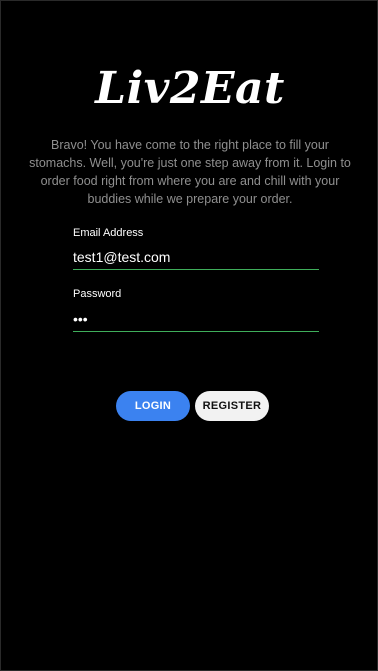 This screenshot has height=671, width=378. What do you see at coordinates (196, 257) in the screenshot?
I see `email-field` at bounding box center [196, 257].